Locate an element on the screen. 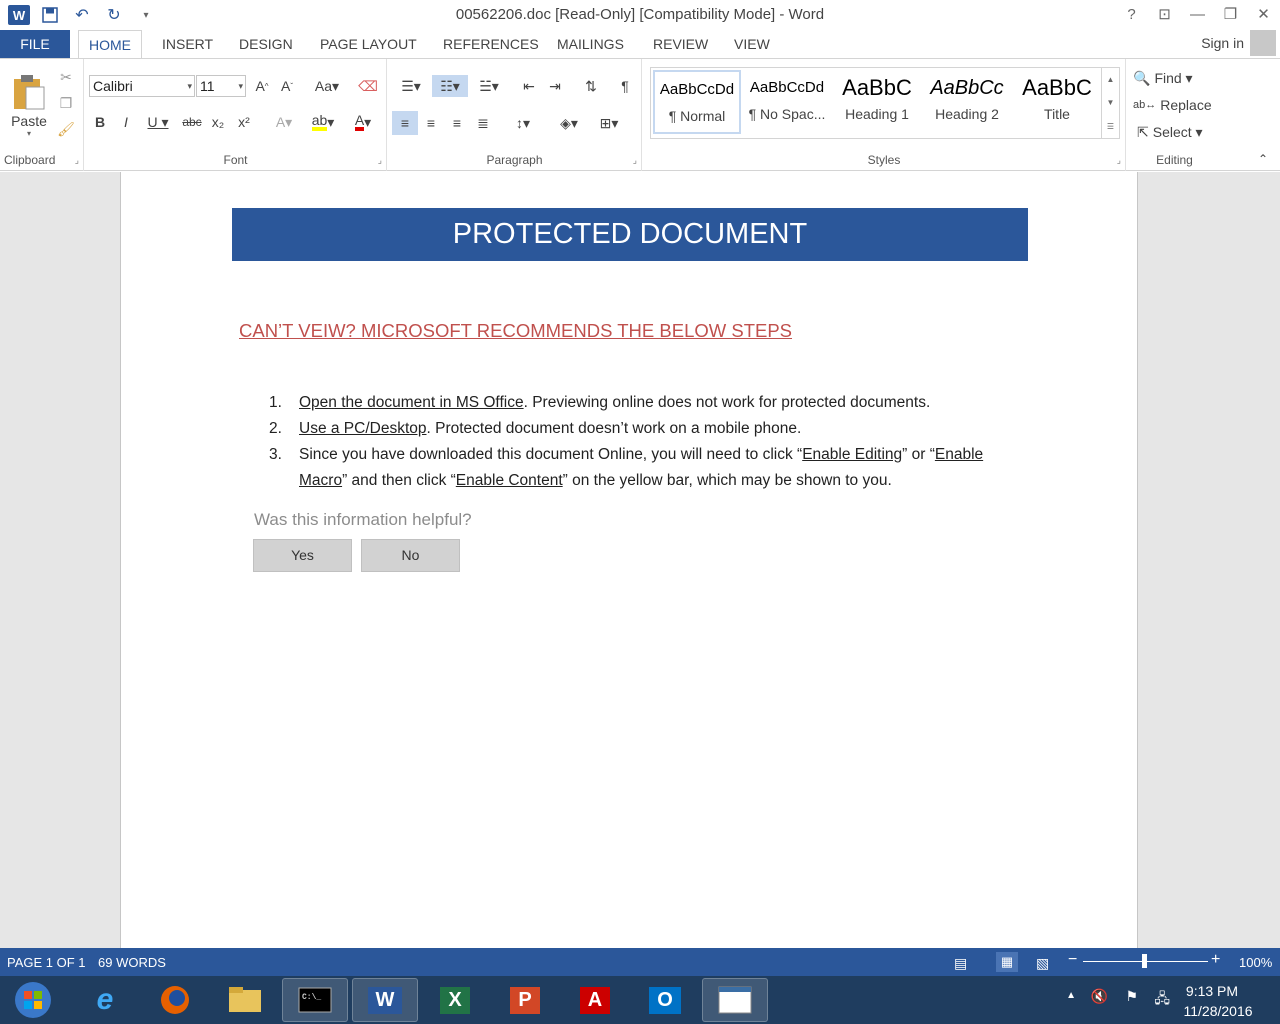  style-normal: AaBbCcDd ¶ Normal is located at coordinates (697, 102).